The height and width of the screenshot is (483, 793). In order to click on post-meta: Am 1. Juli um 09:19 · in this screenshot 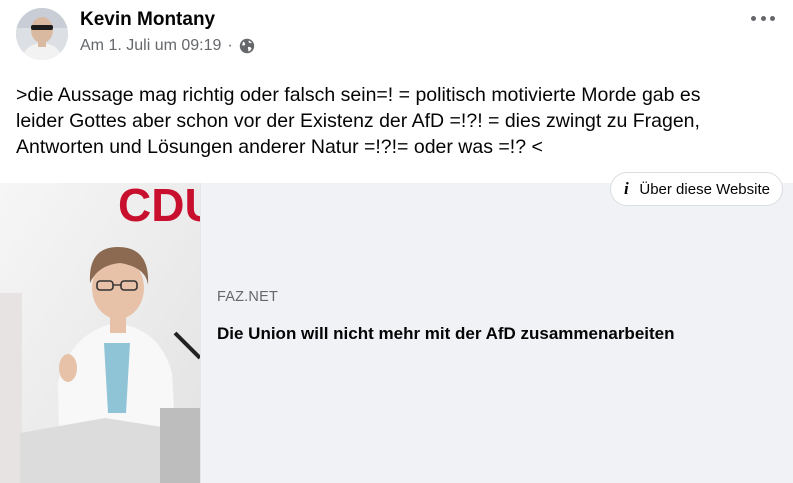, I will do `click(167, 46)`.